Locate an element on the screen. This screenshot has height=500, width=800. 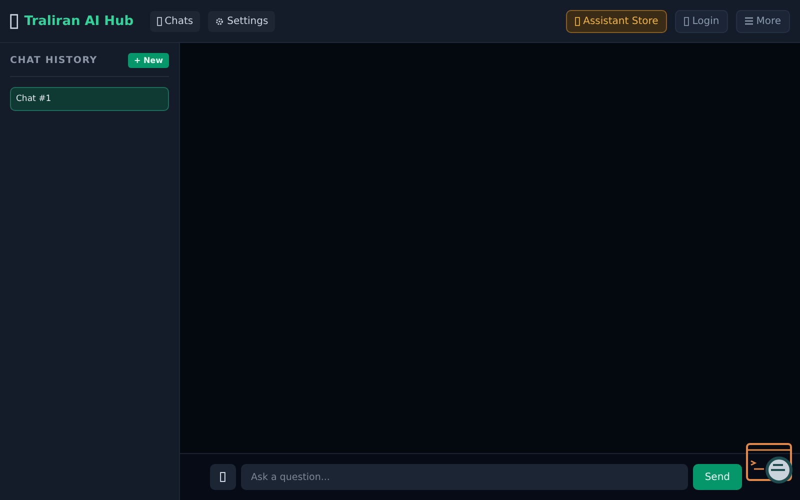
send-button: Send is located at coordinates (717, 477).